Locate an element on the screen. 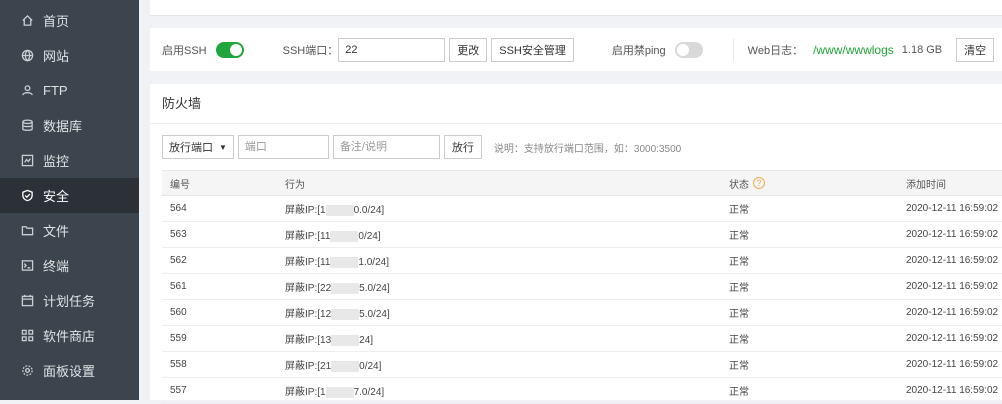 The width and height of the screenshot is (1002, 404). sidebar-item-0: 首页 is located at coordinates (69, 20).